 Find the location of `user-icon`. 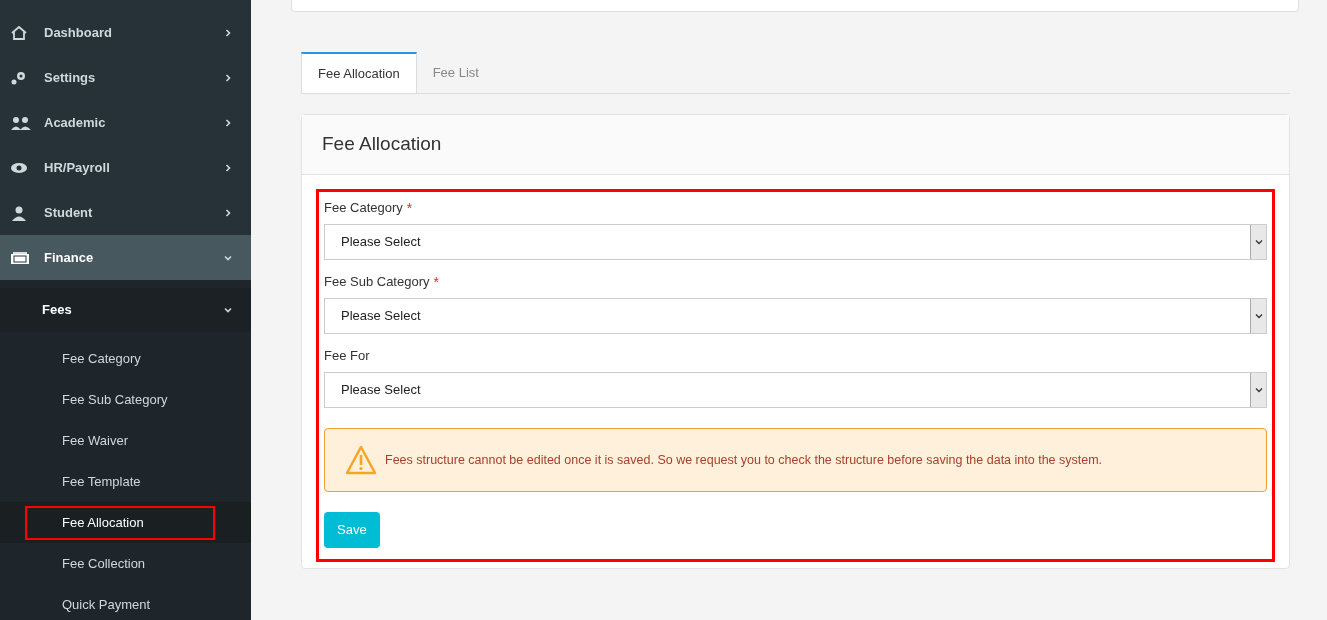

user-icon is located at coordinates (19, 212).